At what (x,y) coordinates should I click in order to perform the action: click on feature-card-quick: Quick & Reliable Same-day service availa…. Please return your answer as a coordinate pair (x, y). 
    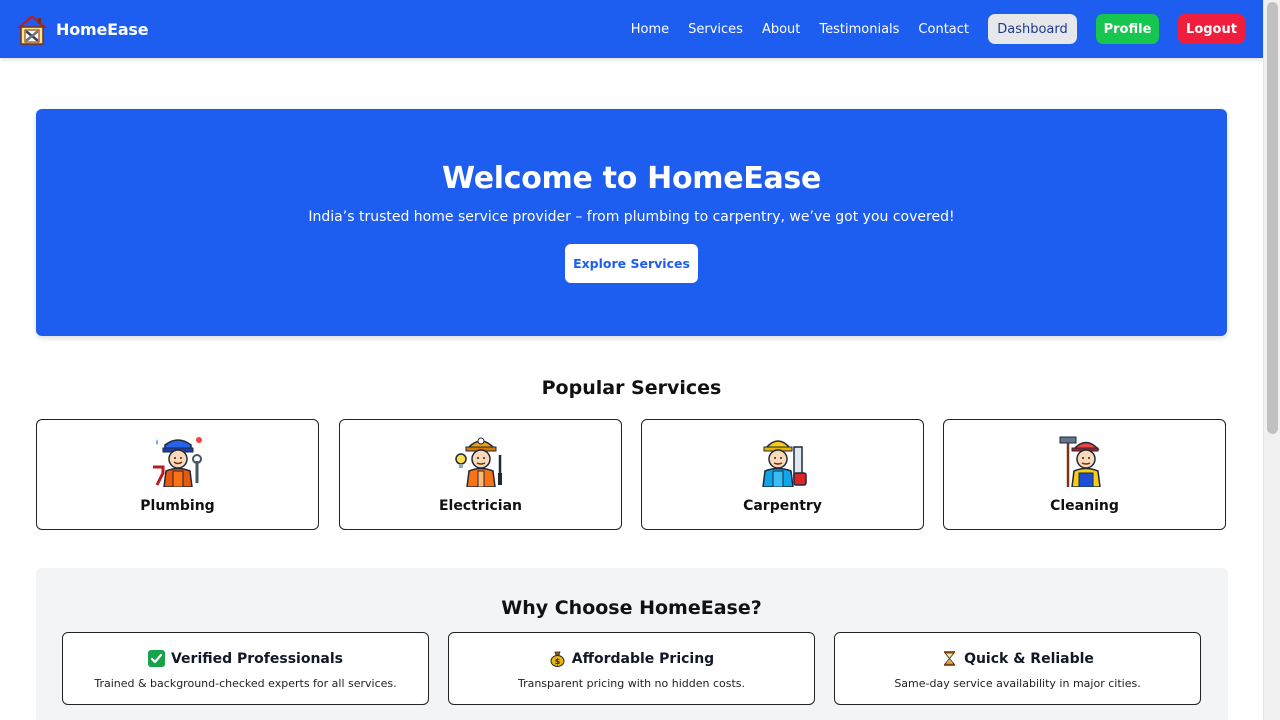
    Looking at the image, I should click on (1017, 668).